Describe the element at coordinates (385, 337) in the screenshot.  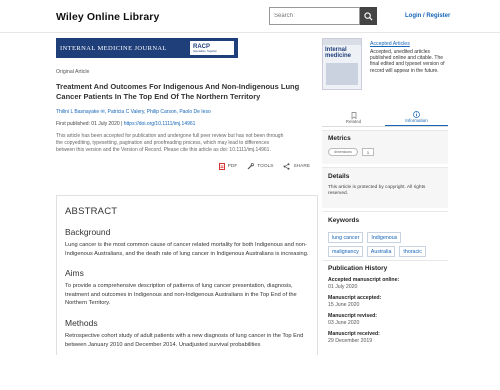
I see `history-item: Manuscript received: 29 December 2019` at that location.